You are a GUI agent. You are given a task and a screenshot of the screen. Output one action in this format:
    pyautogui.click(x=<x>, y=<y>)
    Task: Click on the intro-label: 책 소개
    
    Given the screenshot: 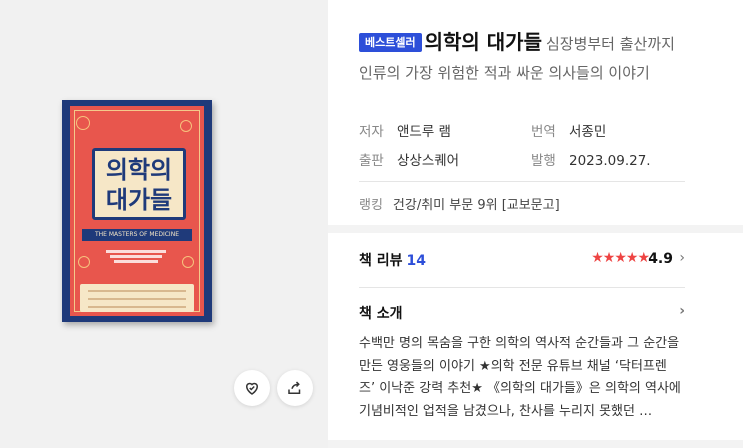 What is the action you would take?
    pyautogui.click(x=381, y=314)
    